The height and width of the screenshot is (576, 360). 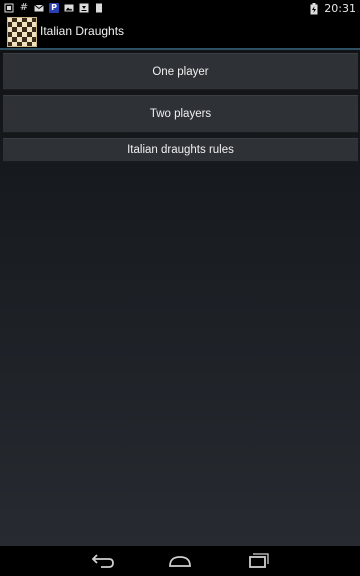 I want to click on one-player-button: One player, so click(x=180, y=71).